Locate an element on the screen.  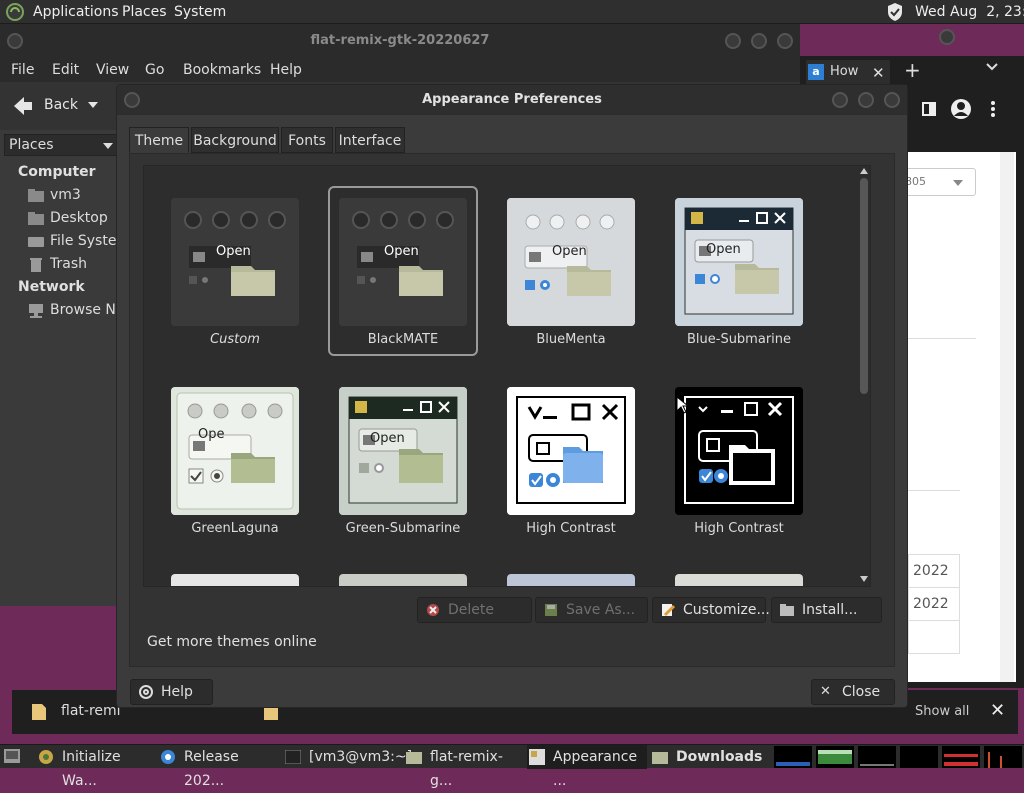
back-button: Back is located at coordinates (56, 106).